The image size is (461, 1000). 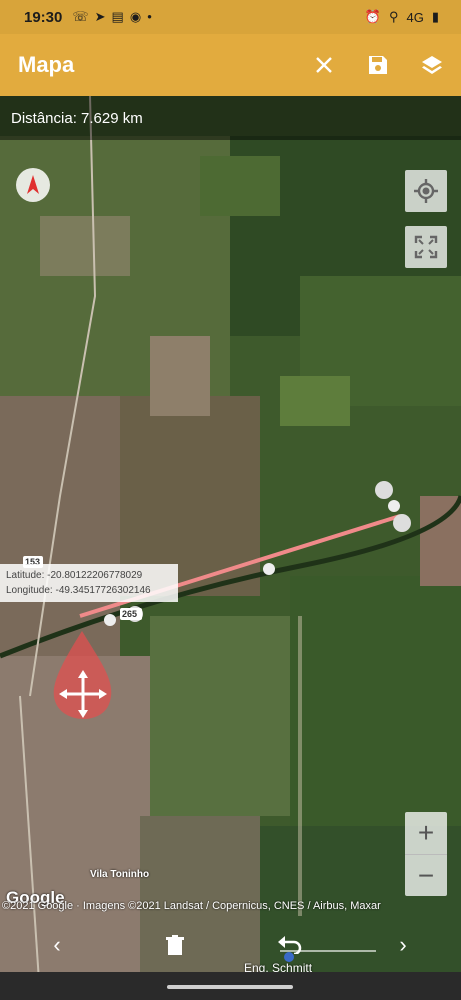 I want to click on compass-icon, so click(x=33, y=184).